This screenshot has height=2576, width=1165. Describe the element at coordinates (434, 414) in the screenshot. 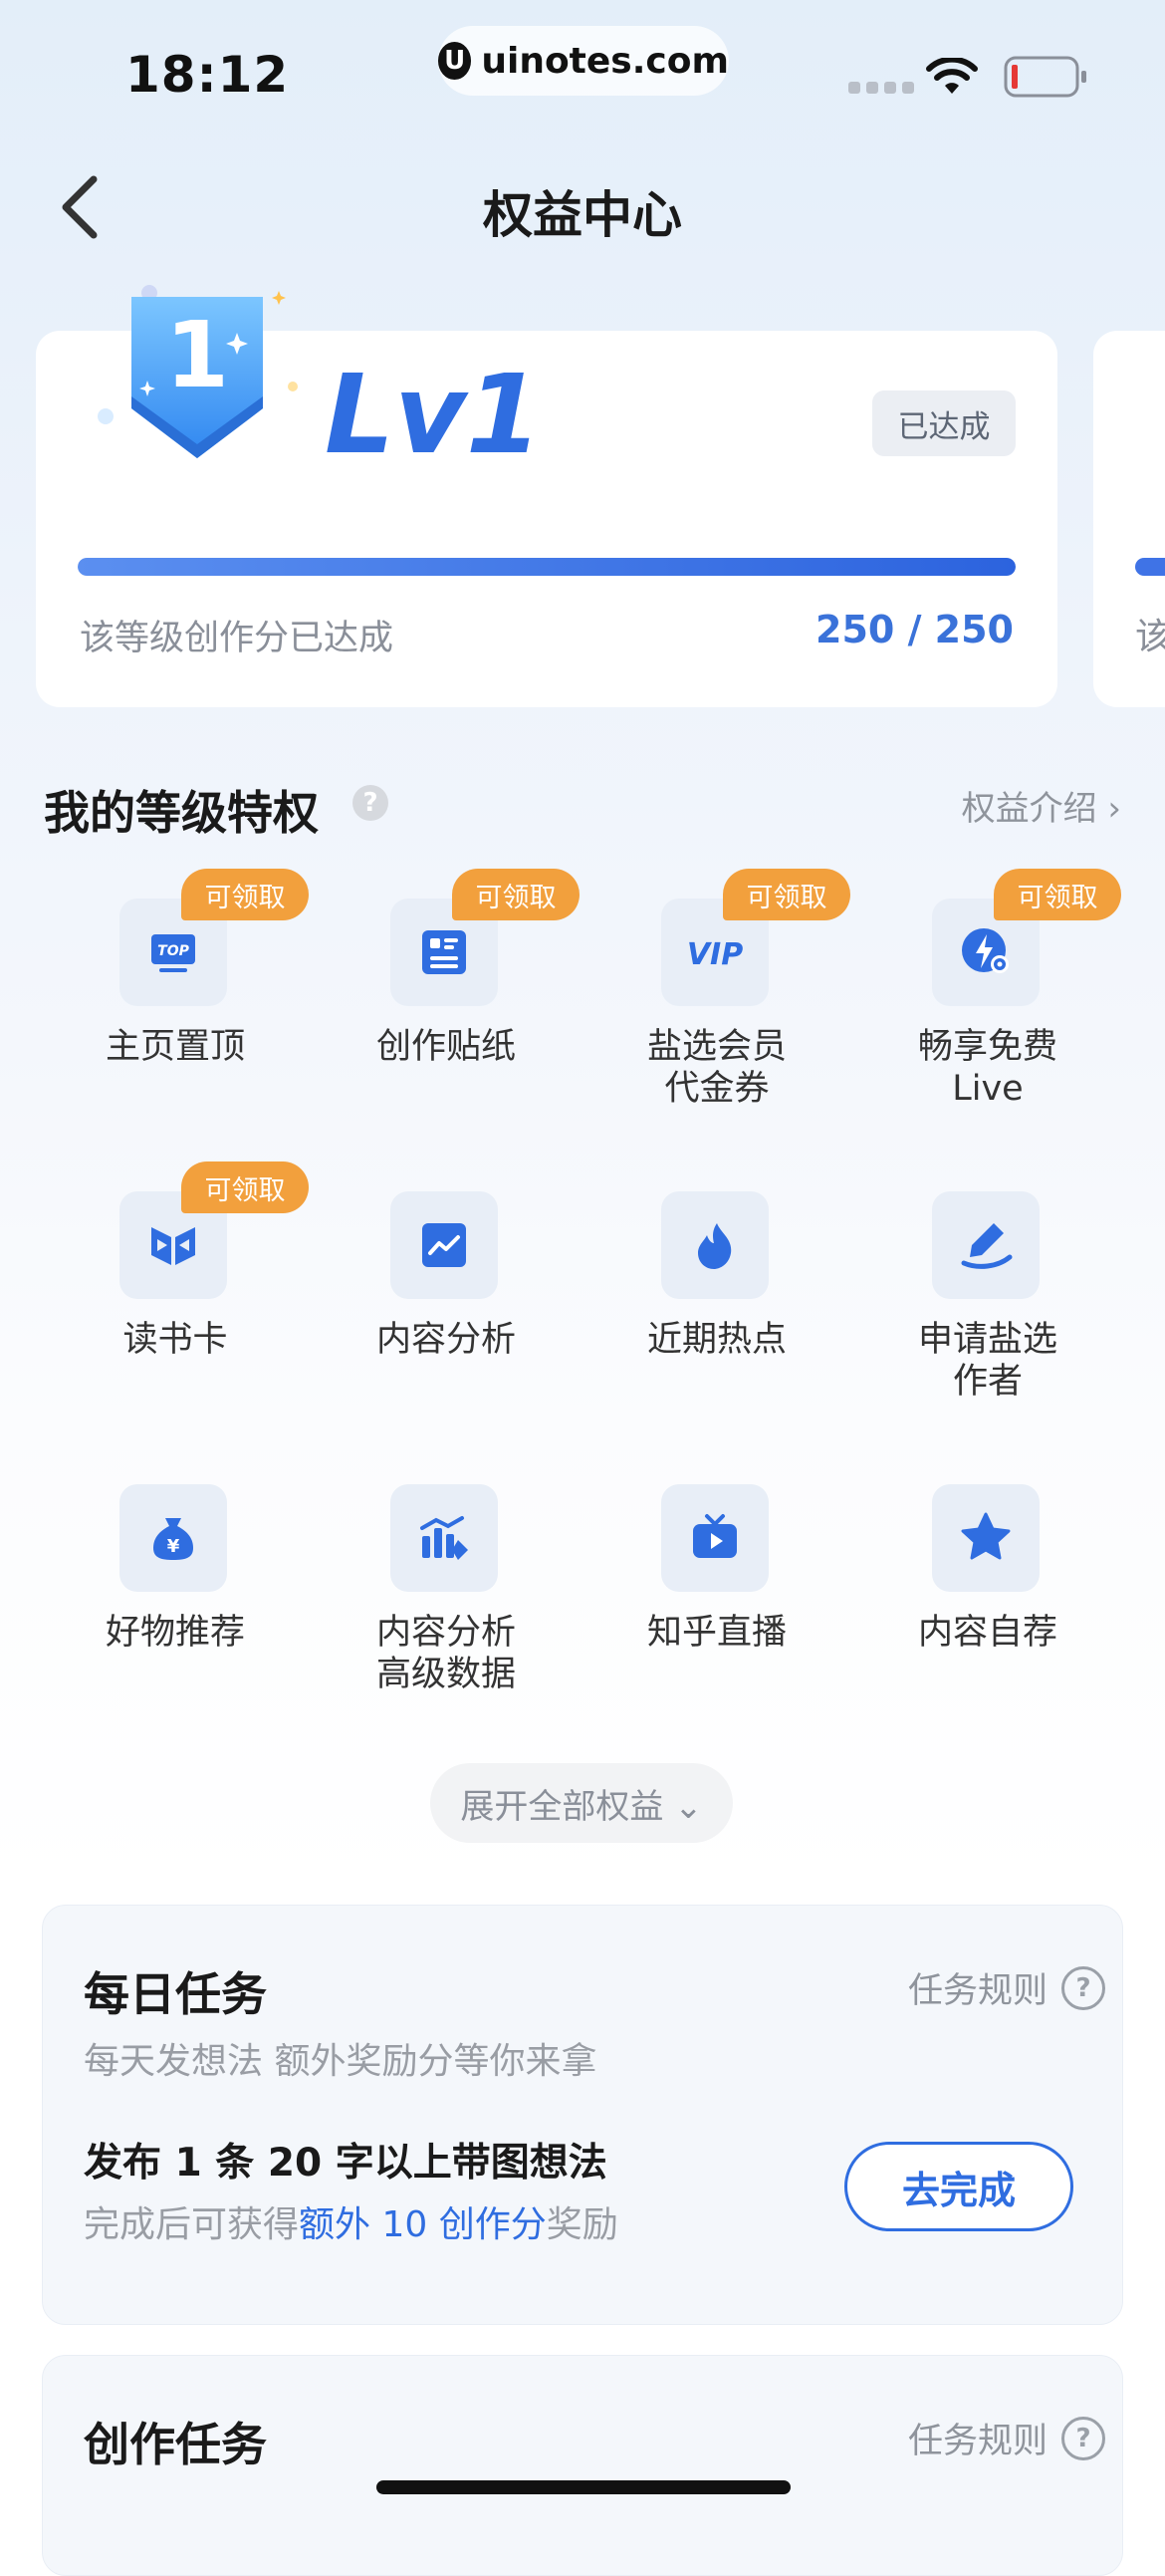

I see `level-label: Lv1` at that location.